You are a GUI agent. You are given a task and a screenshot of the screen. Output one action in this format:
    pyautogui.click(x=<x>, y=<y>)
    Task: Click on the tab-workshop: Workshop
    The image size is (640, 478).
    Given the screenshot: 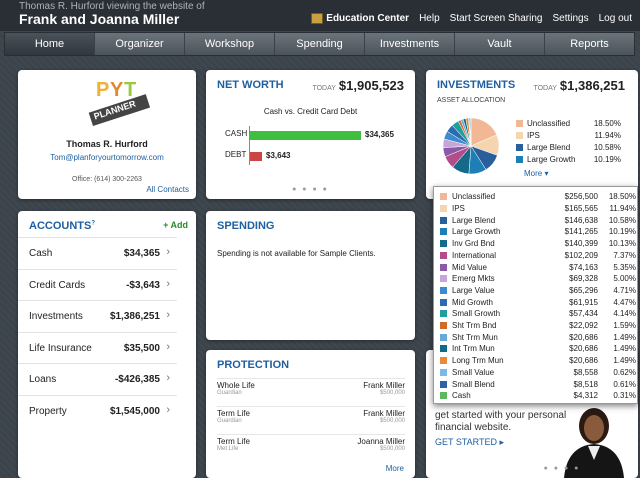 What is the action you would take?
    pyautogui.click(x=230, y=44)
    